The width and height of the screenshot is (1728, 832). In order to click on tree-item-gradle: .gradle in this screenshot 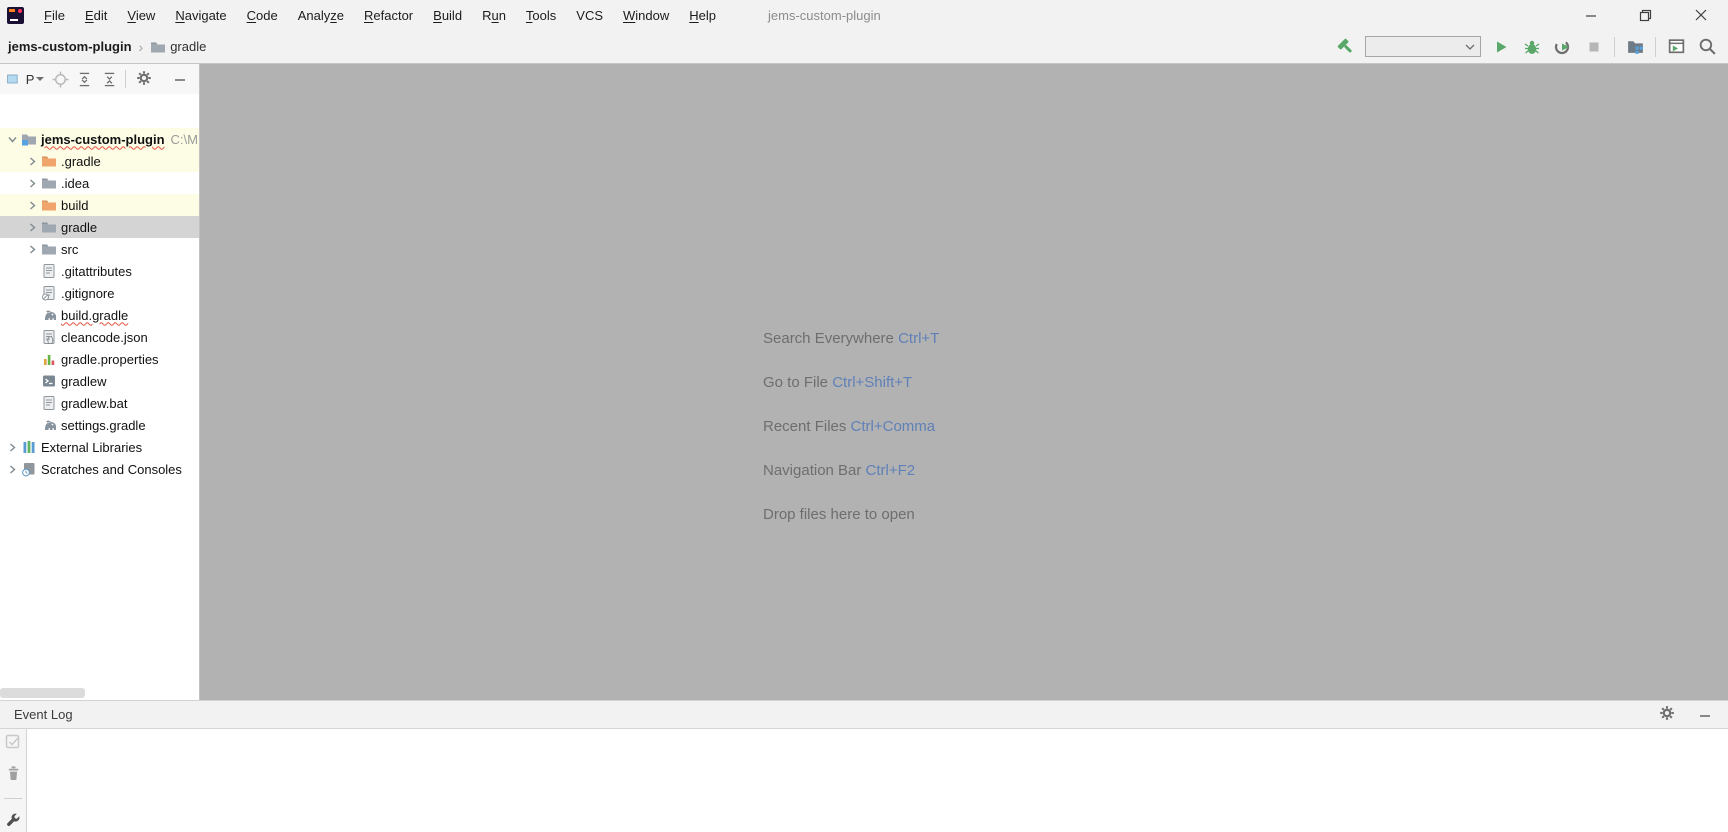, I will do `click(99, 161)`.